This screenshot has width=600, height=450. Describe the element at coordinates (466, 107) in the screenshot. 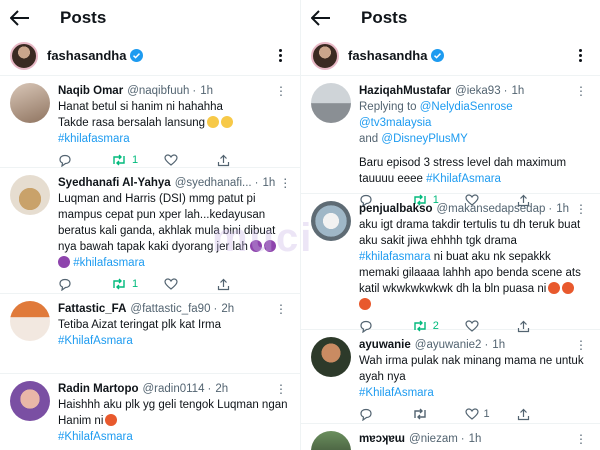

I see `mention-link: @NelydiaSenrose` at that location.